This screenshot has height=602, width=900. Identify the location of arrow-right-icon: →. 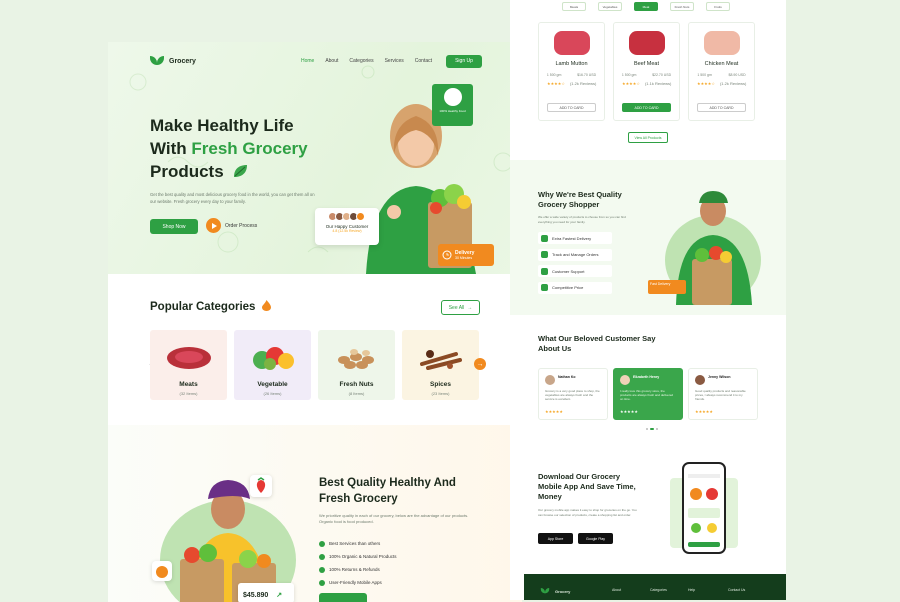
(470, 307).